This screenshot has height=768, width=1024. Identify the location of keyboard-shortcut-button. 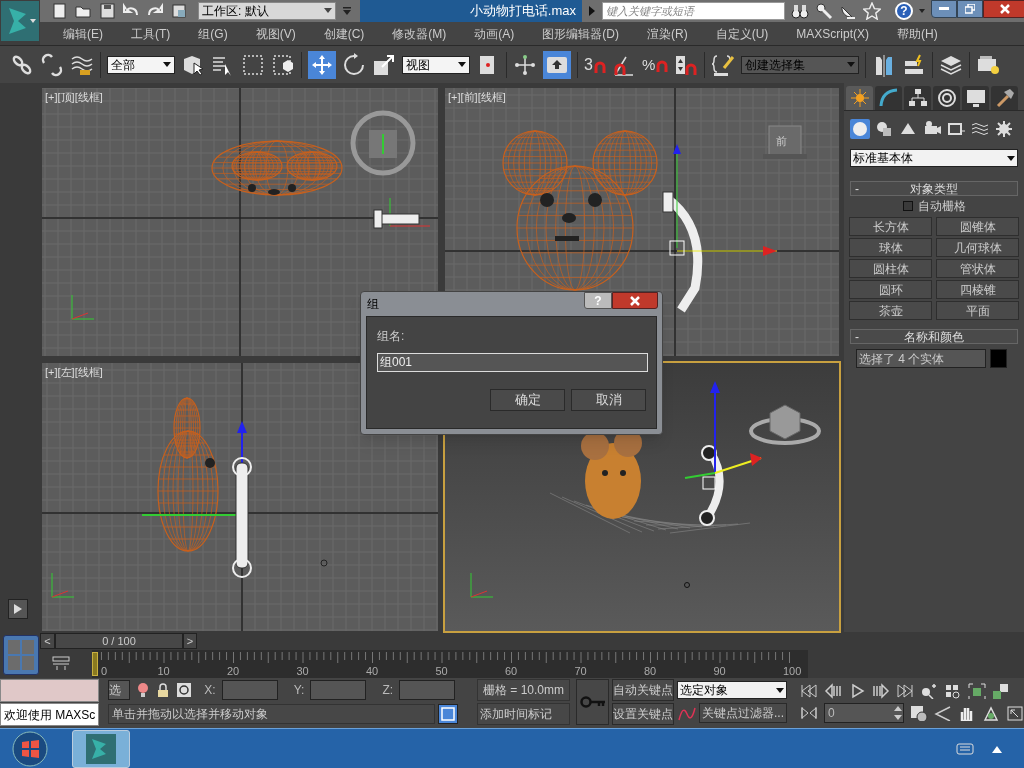
(557, 64).